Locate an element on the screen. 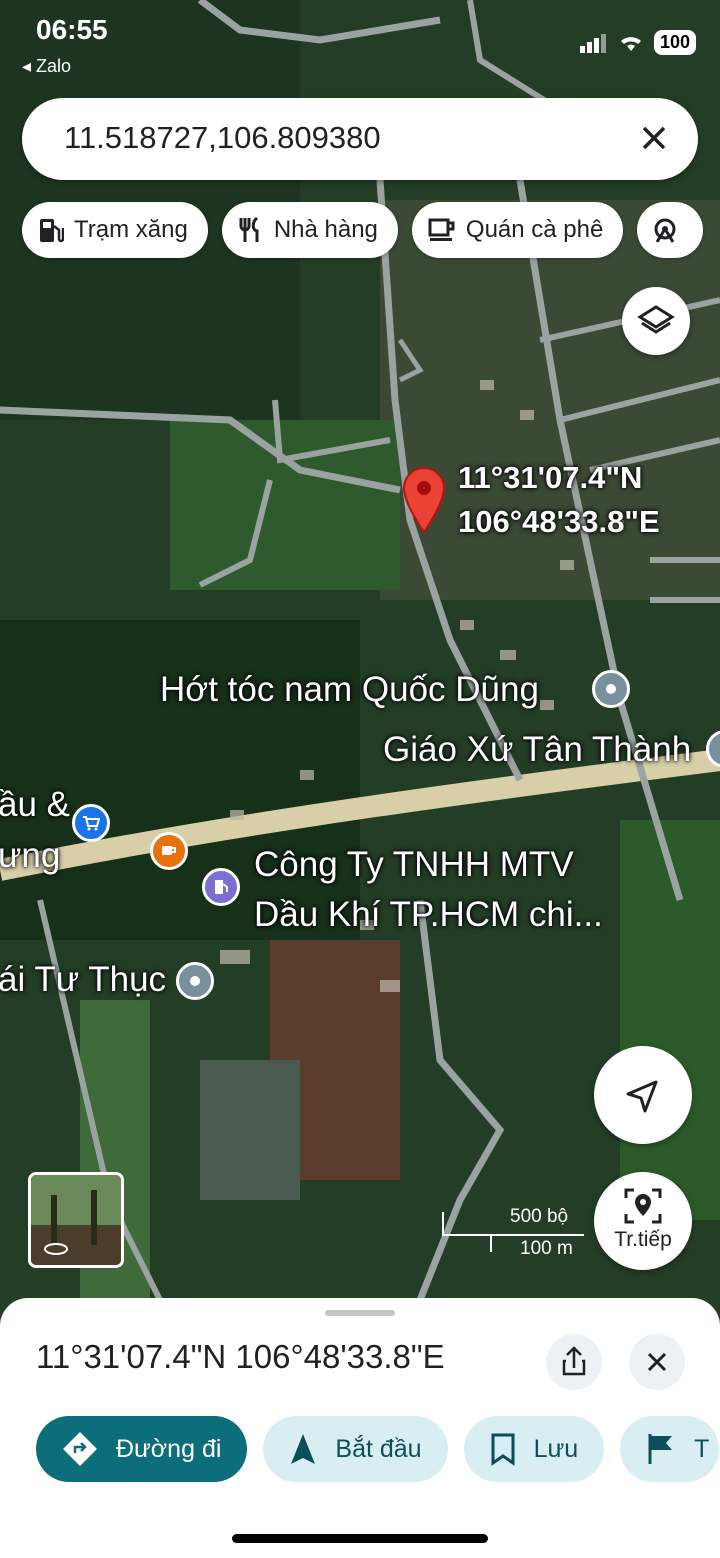  pin-latitude: 11°31'07.4"N is located at coordinates (550, 477).